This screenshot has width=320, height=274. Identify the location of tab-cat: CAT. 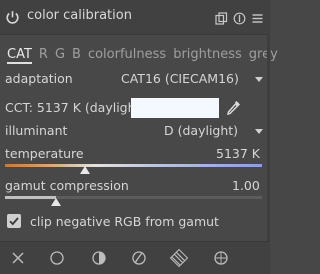
(19, 55).